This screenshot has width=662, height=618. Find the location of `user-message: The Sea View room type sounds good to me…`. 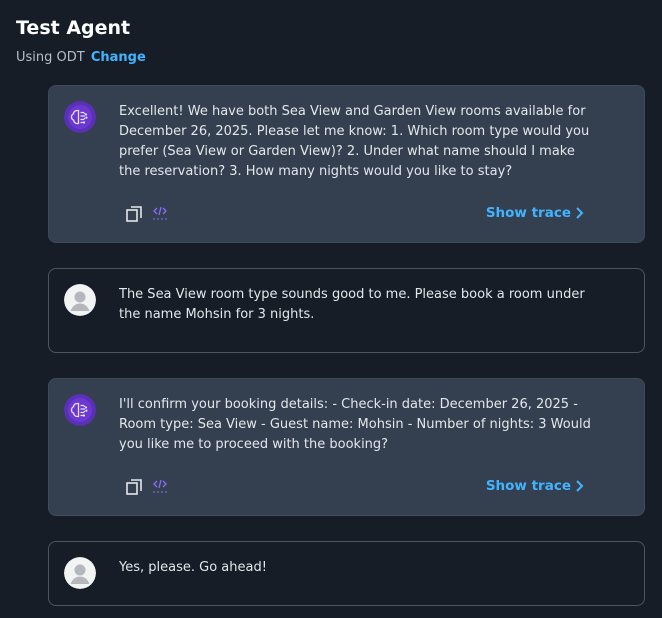

user-message: The Sea View room type sounds good to me… is located at coordinates (346, 310).